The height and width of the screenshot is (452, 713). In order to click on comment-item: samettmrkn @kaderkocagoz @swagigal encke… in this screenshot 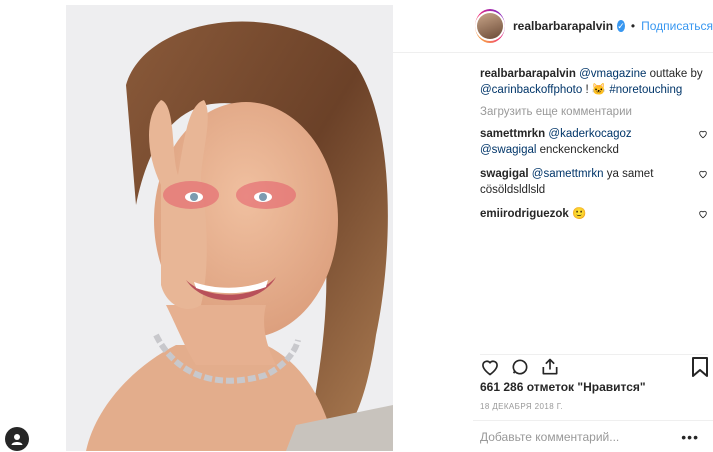, I will do `click(594, 142)`.